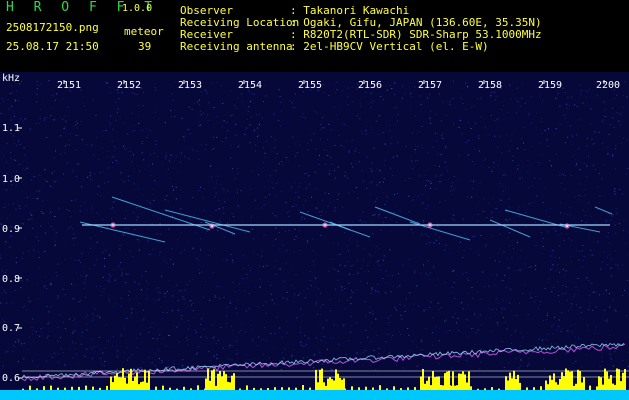 The height and width of the screenshot is (400, 629). What do you see at coordinates (190, 85) in the screenshot?
I see `time-tick-label: 2153` at bounding box center [190, 85].